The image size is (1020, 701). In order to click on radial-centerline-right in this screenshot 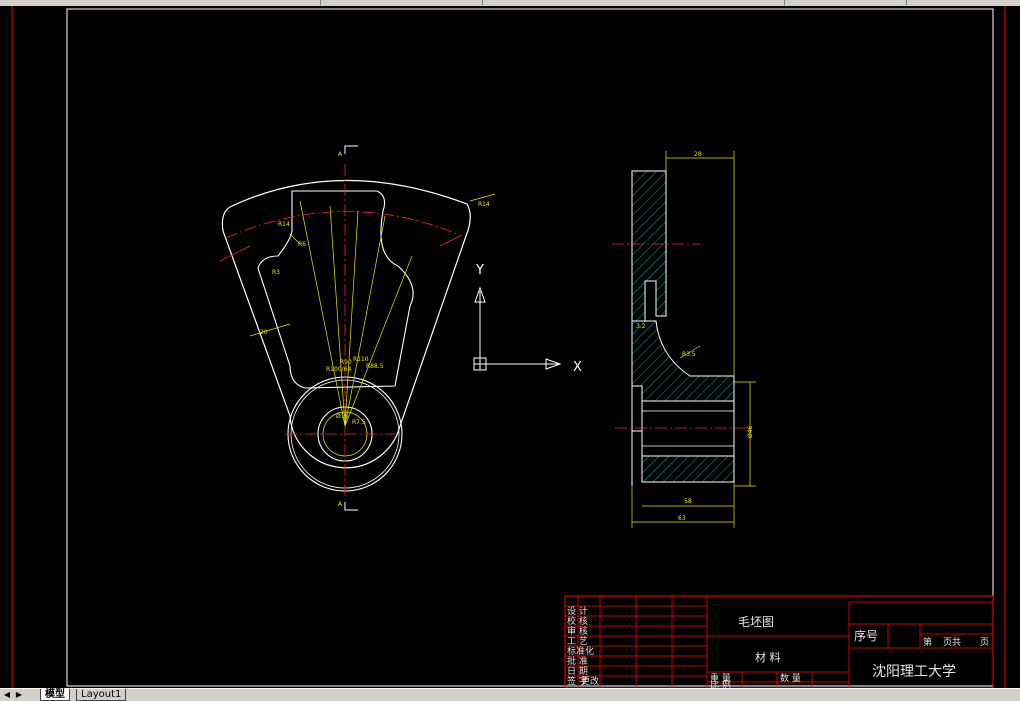, I will do `click(450, 241)`.